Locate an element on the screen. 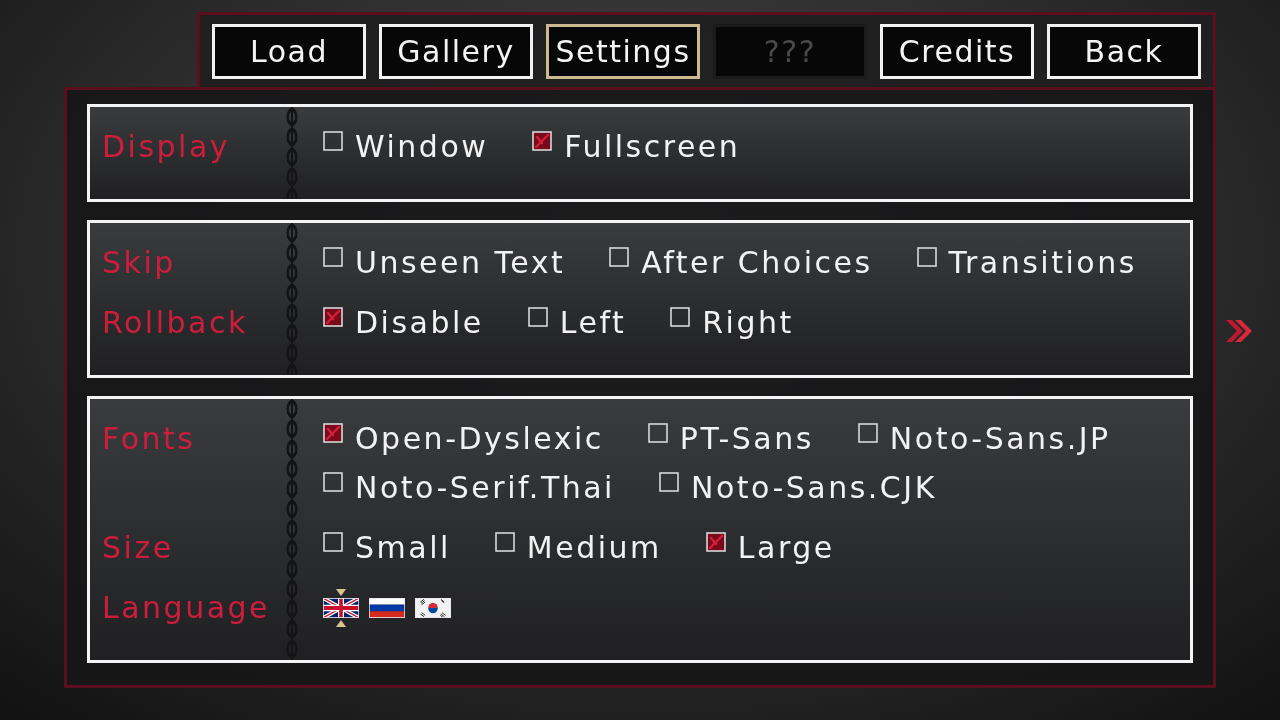 Image resolution: width=1280 pixels, height=720 pixels. checkbox-option: Fullscreen is located at coordinates (636, 147).